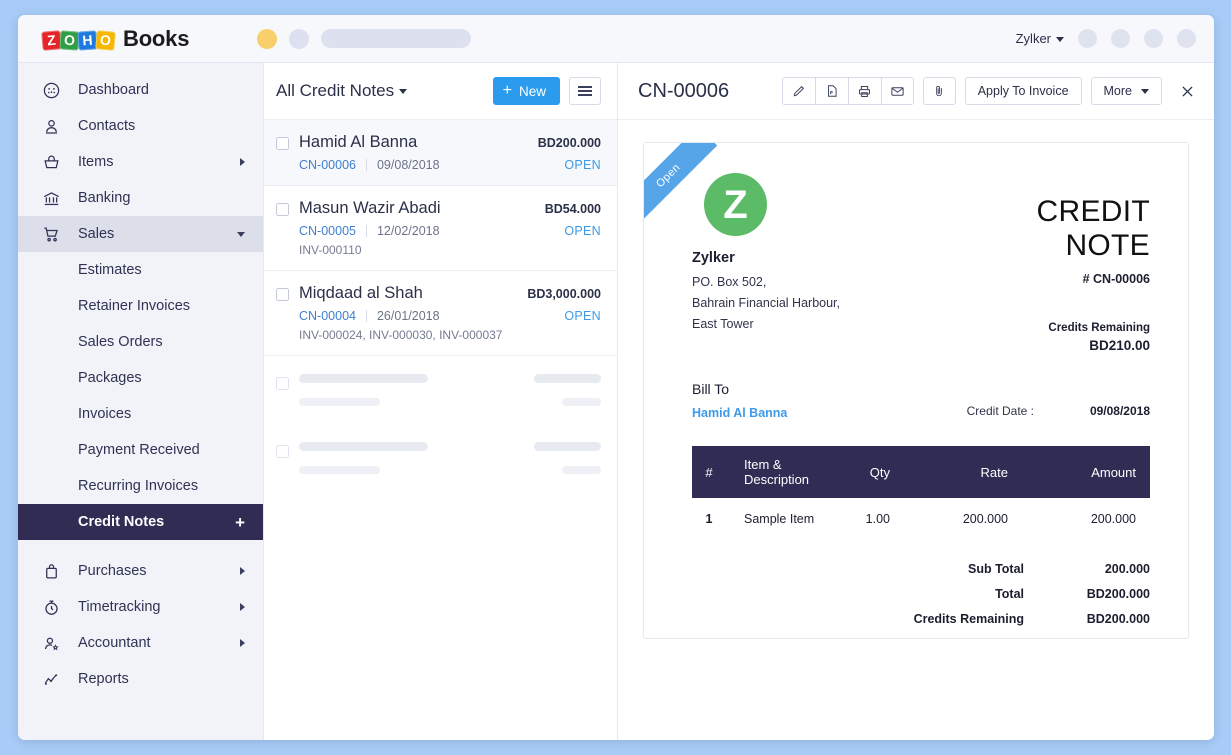  What do you see at coordinates (327, 231) in the screenshot?
I see `credit-note-number: CN-00005` at bounding box center [327, 231].